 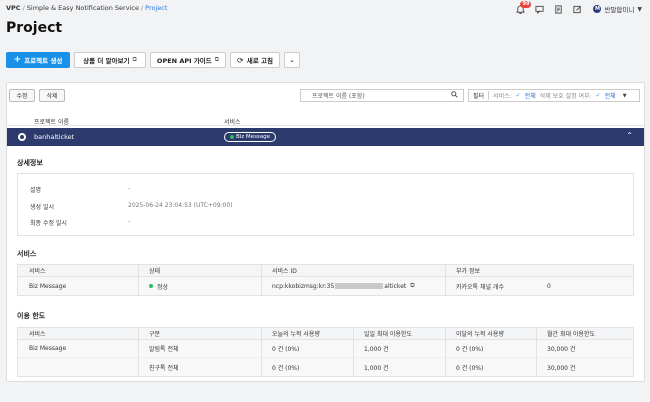 What do you see at coordinates (629, 135) in the screenshot?
I see `chevron-up-icon: ⌃` at bounding box center [629, 135].